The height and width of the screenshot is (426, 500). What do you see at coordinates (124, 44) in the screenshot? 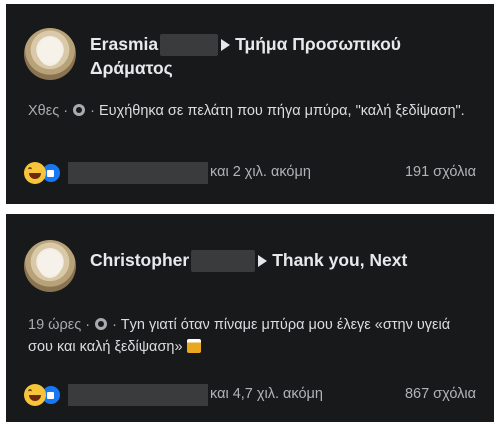
I see `author-name: Erasmia` at bounding box center [124, 44].